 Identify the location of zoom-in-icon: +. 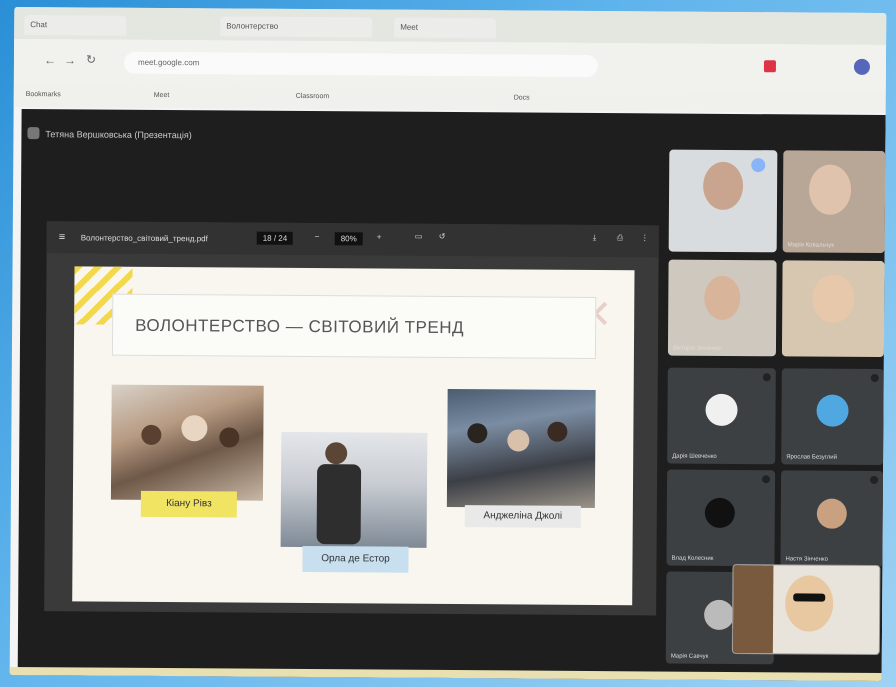
(379, 237).